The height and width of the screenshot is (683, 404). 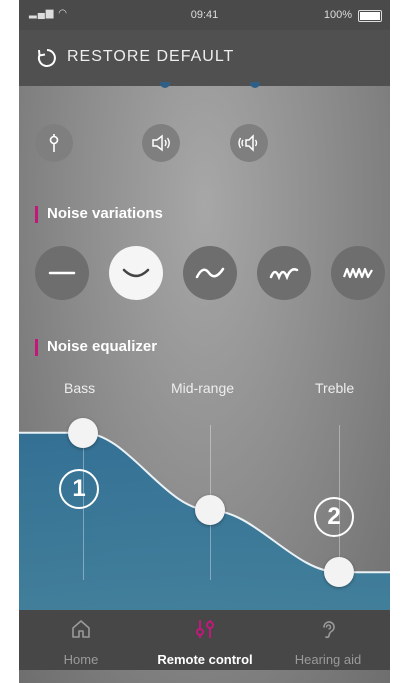 I want to click on variation-double-wave-button, so click(x=210, y=273).